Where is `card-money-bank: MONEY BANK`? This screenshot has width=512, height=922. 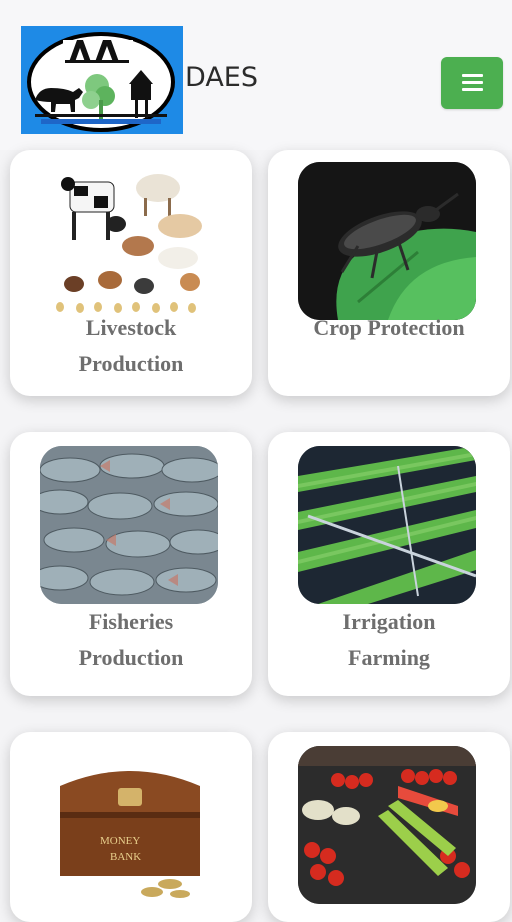 card-money-bank: MONEY BANK is located at coordinates (131, 827).